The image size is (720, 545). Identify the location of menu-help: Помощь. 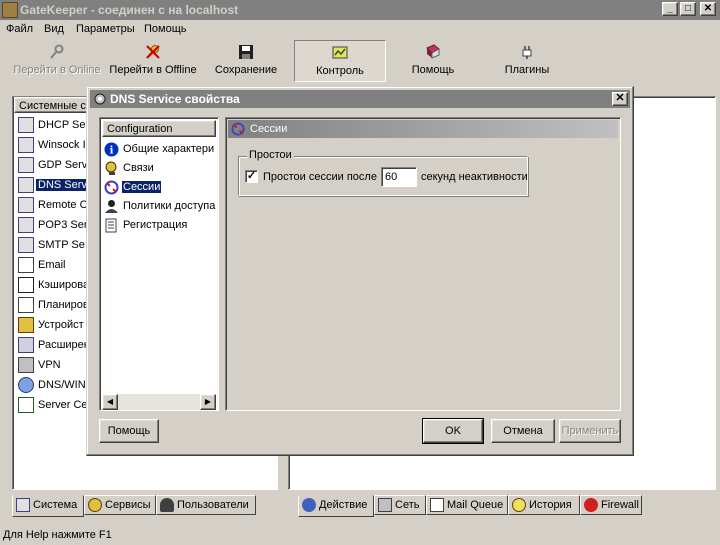
(165, 29).